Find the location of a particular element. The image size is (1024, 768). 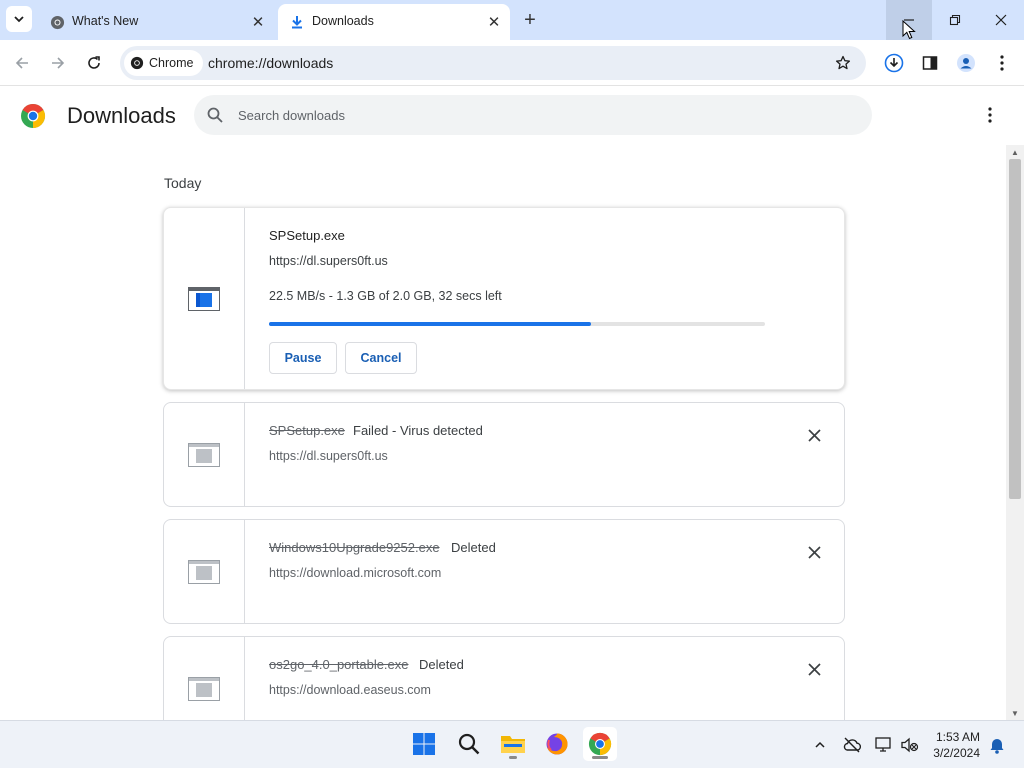

windows-logo-icon is located at coordinates (424, 744).